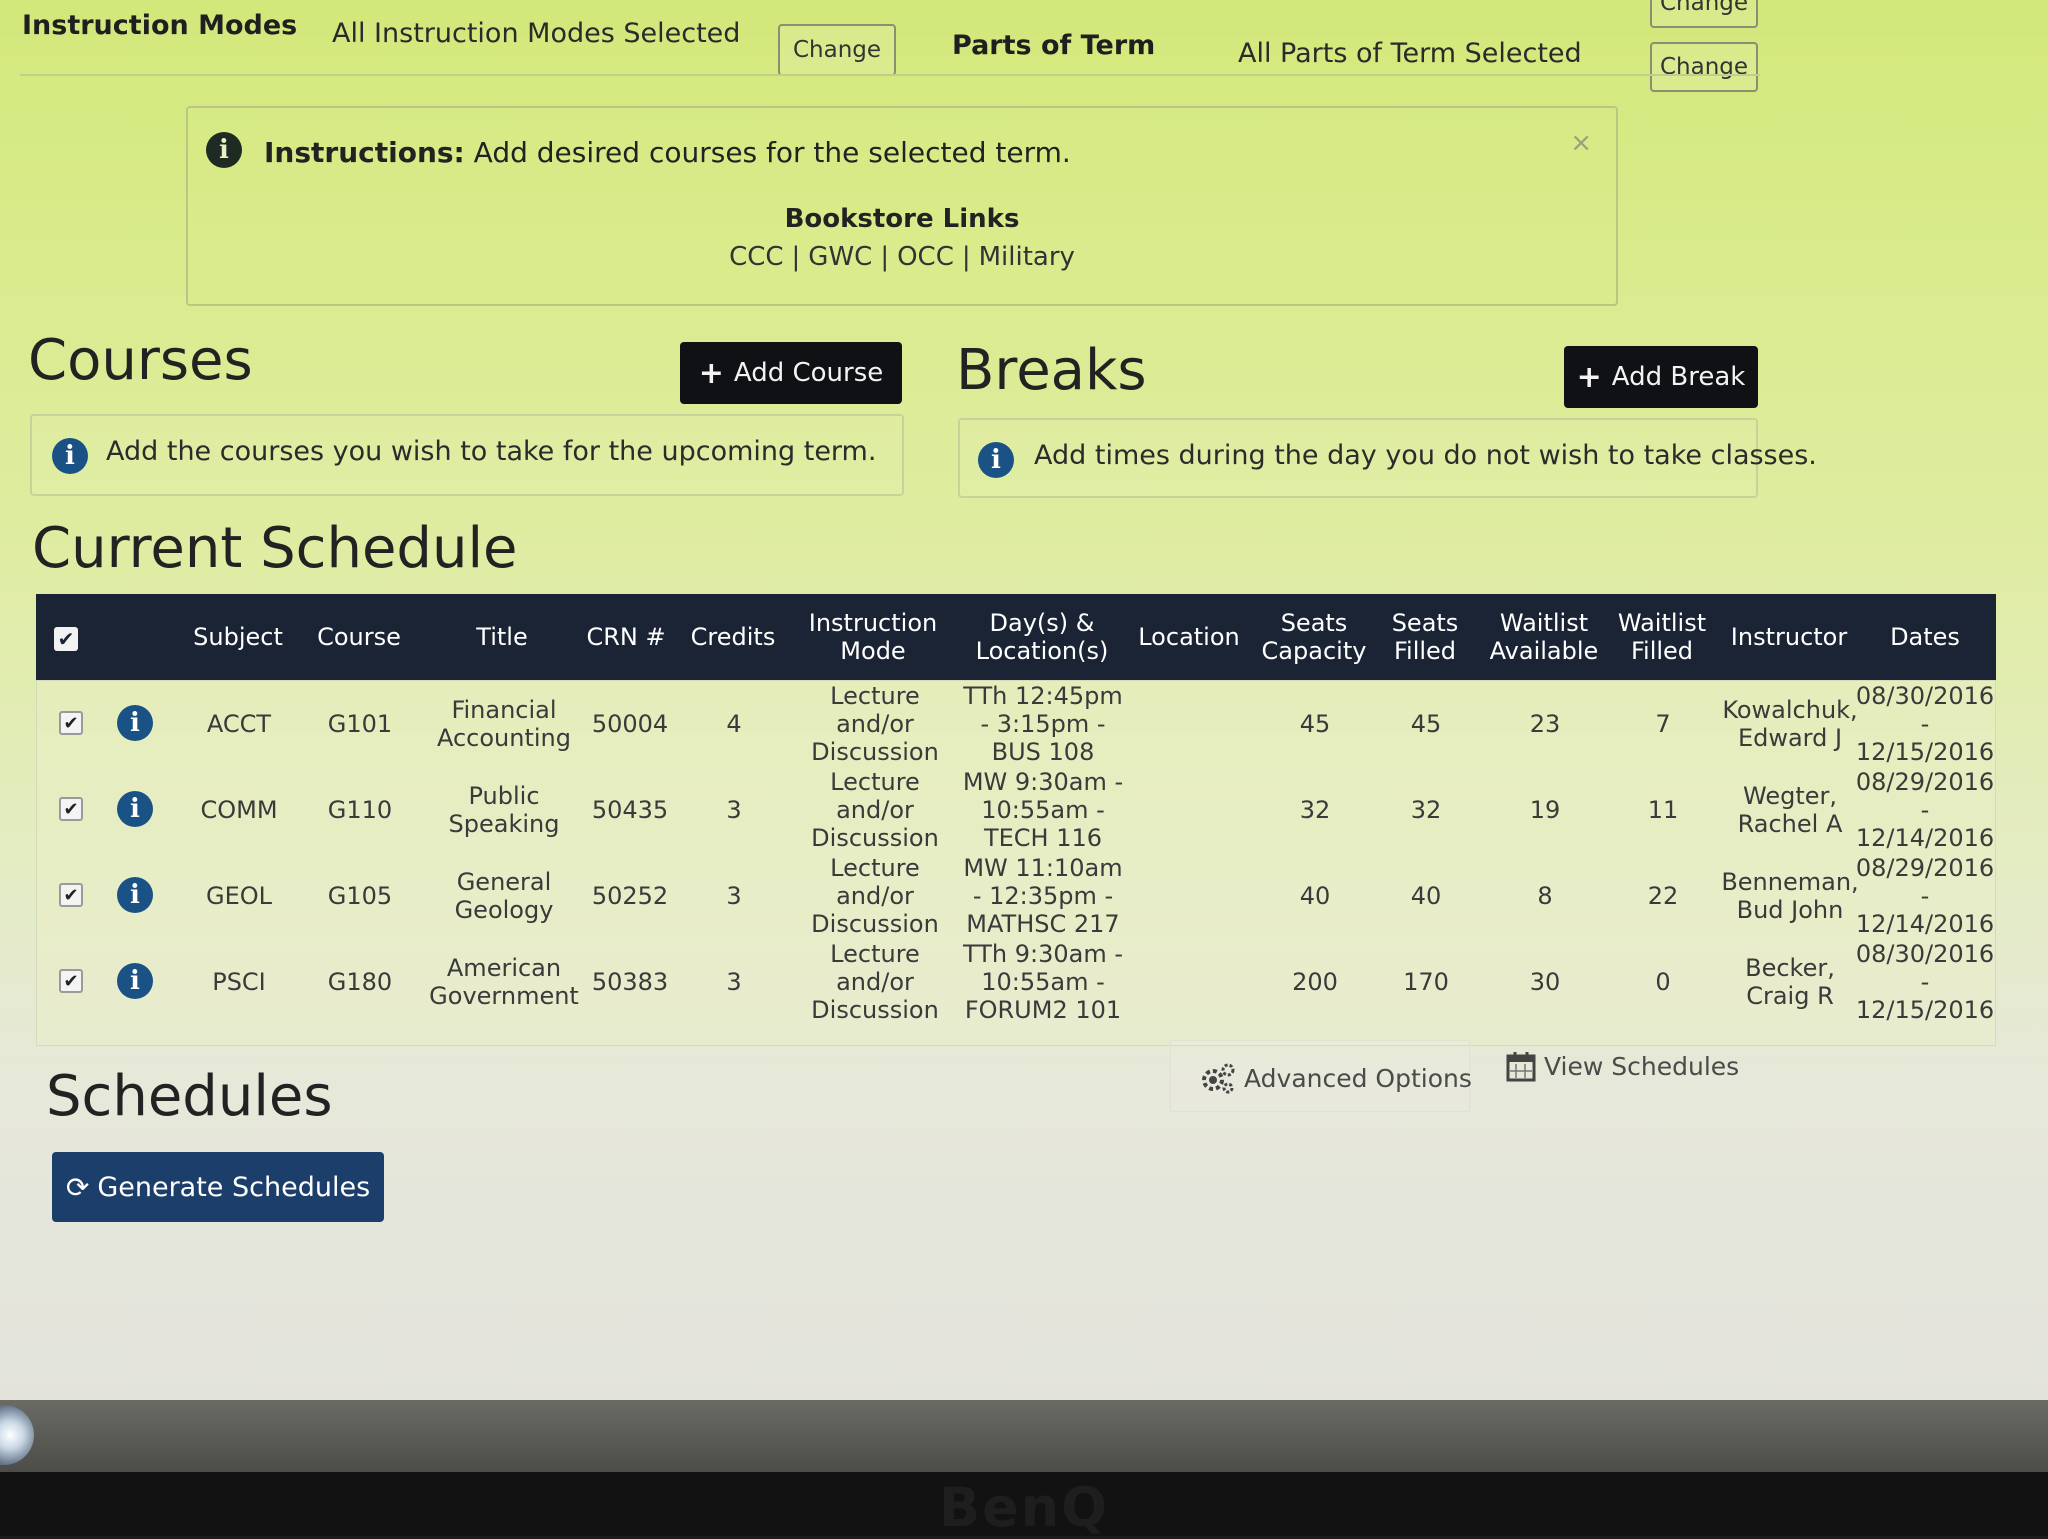  What do you see at coordinates (1544, 637) in the screenshot?
I see `col-waitlist-available: Waitlist Available` at bounding box center [1544, 637].